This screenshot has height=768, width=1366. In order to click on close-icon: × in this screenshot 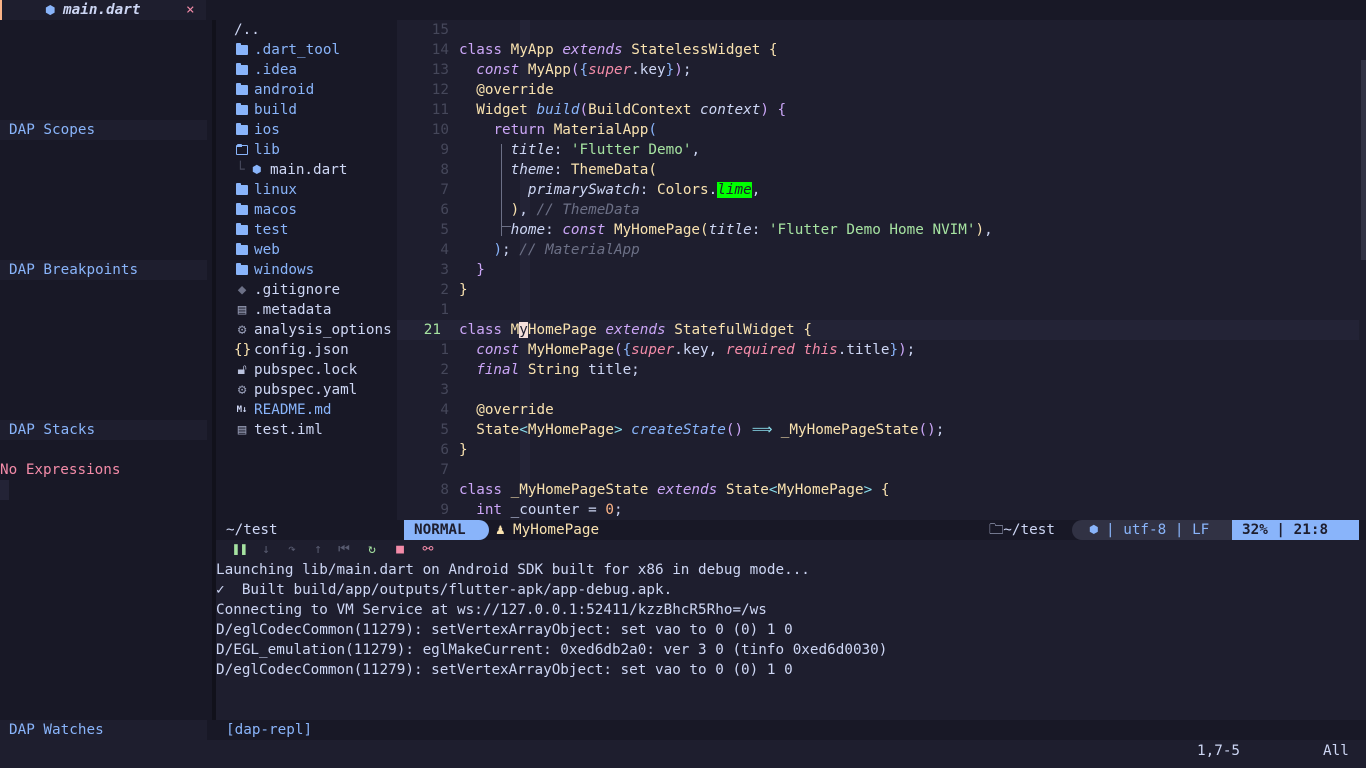, I will do `click(190, 10)`.